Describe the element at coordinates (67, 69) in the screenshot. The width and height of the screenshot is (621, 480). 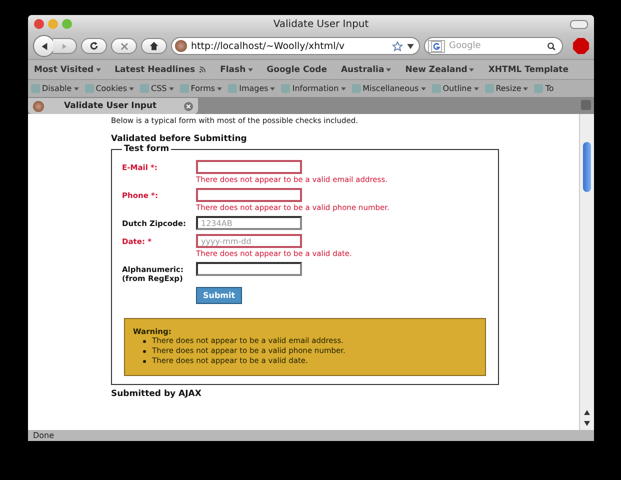
I see `bookmark-item: Most Visited` at that location.